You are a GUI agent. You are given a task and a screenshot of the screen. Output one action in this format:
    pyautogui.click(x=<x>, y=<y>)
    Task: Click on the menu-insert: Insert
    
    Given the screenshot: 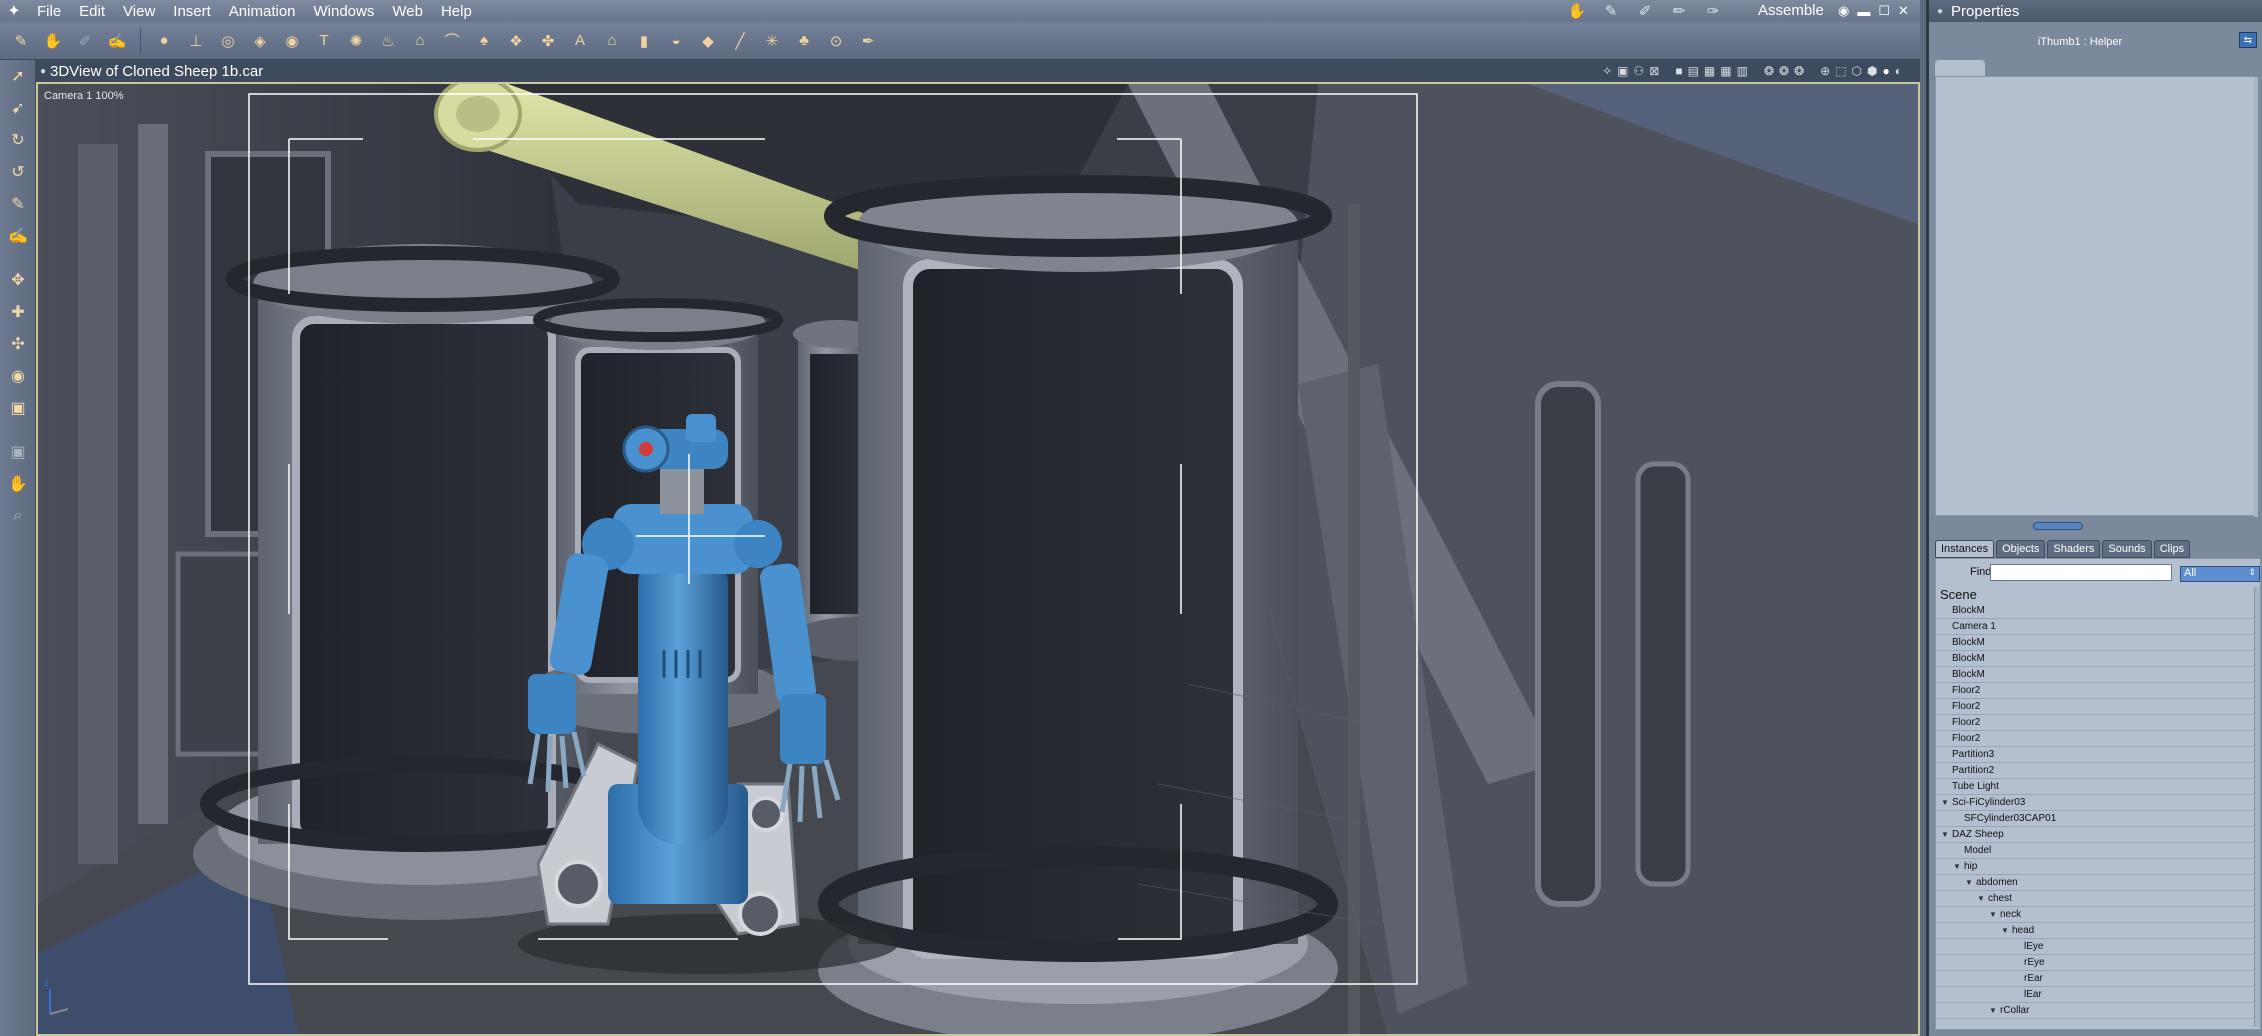 What is the action you would take?
    pyautogui.click(x=192, y=11)
    